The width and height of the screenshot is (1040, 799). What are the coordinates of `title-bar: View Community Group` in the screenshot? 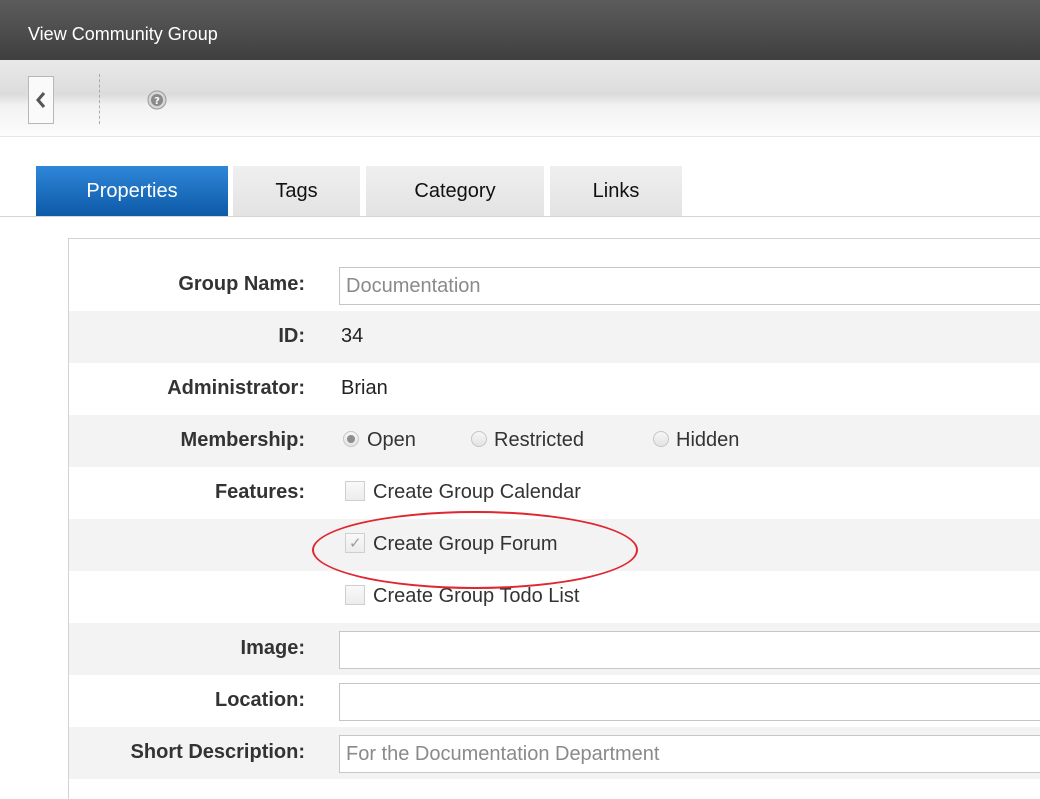 It's located at (520, 30).